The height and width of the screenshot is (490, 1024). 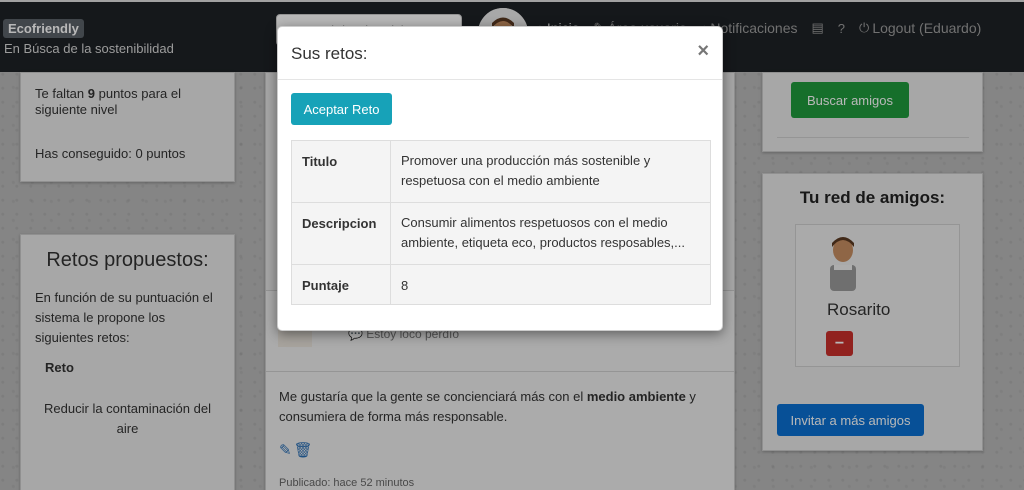 I want to click on row-label: Puntaje, so click(x=341, y=284).